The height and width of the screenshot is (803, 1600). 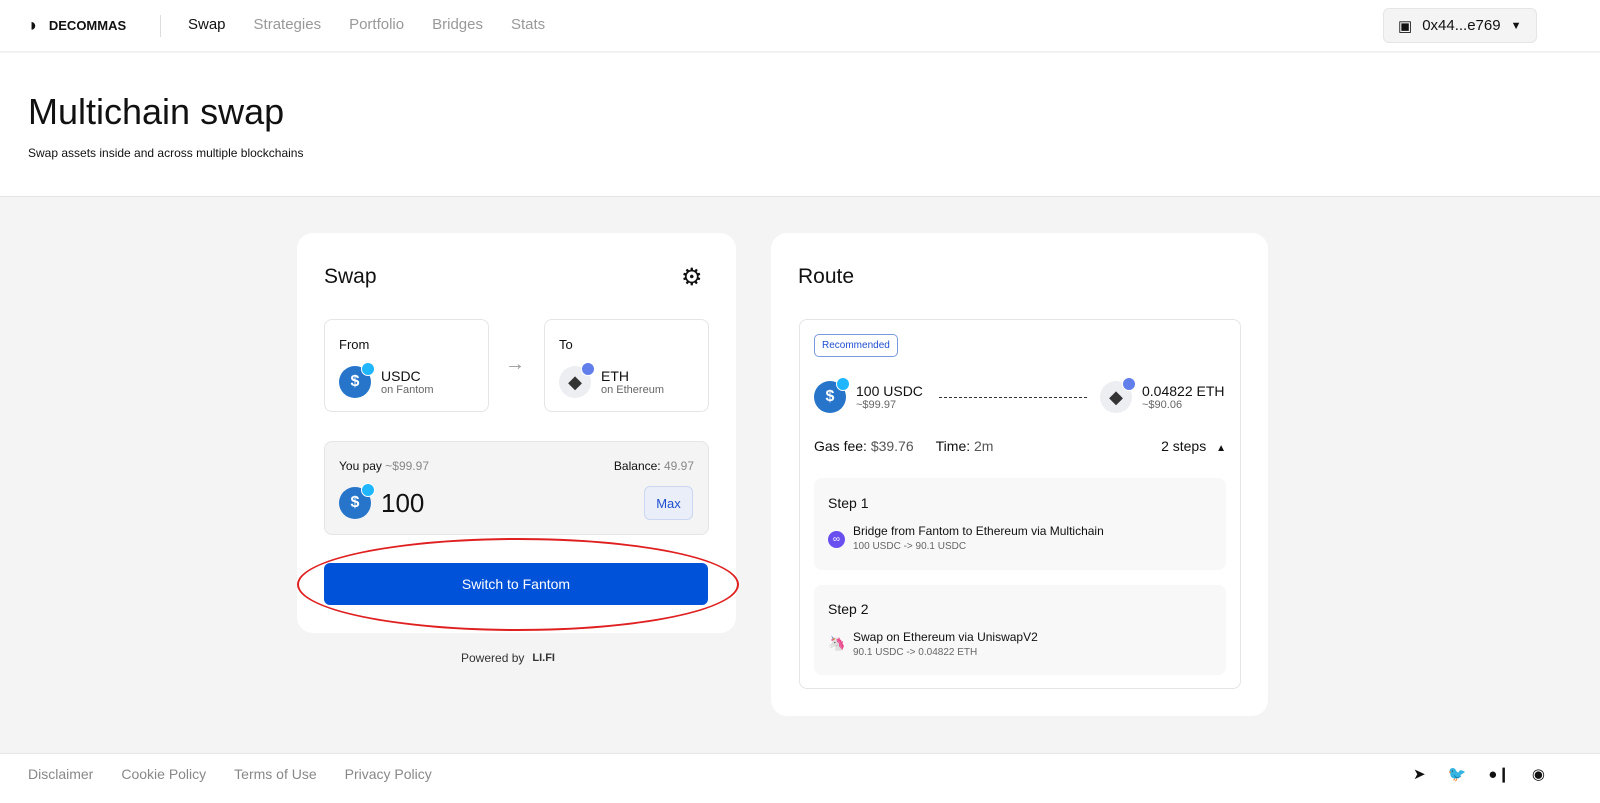 I want to click on nav-portfolio: Portfolio, so click(x=376, y=24).